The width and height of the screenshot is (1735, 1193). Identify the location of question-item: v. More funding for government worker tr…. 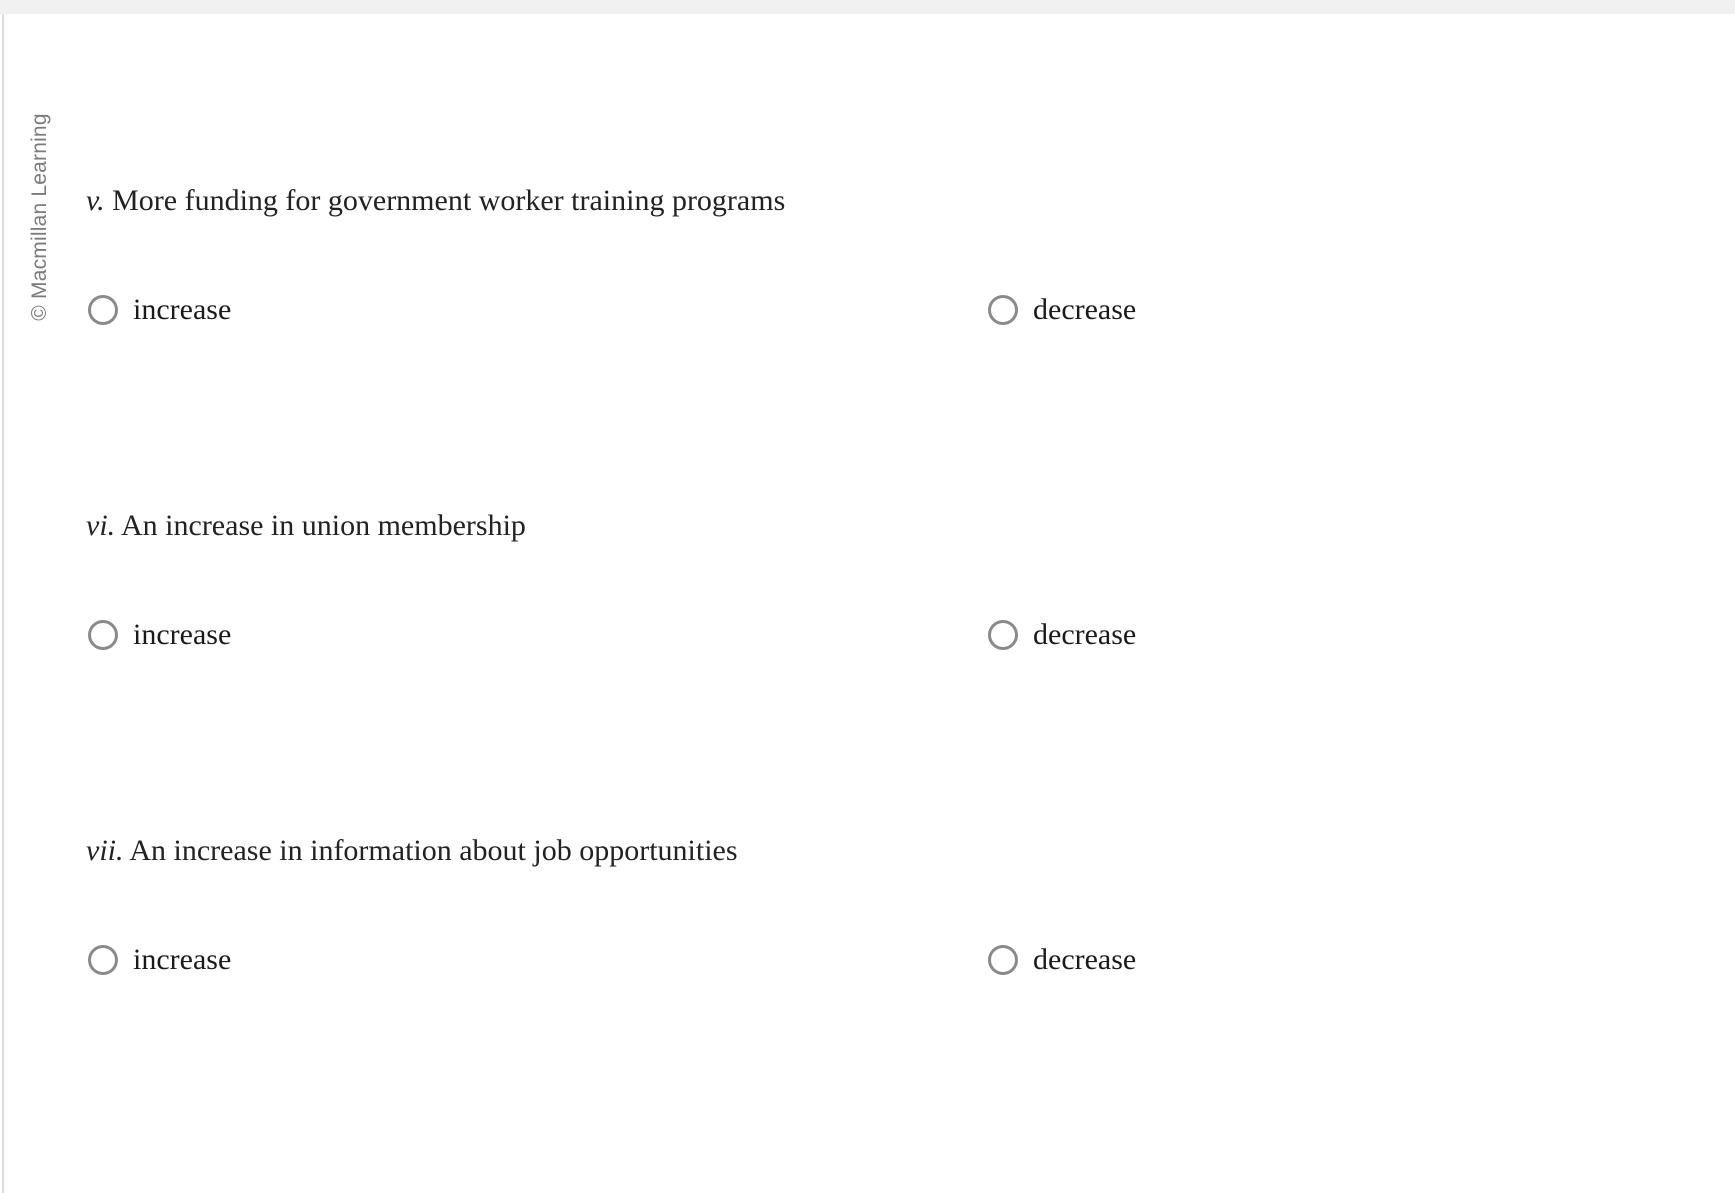
(886, 255).